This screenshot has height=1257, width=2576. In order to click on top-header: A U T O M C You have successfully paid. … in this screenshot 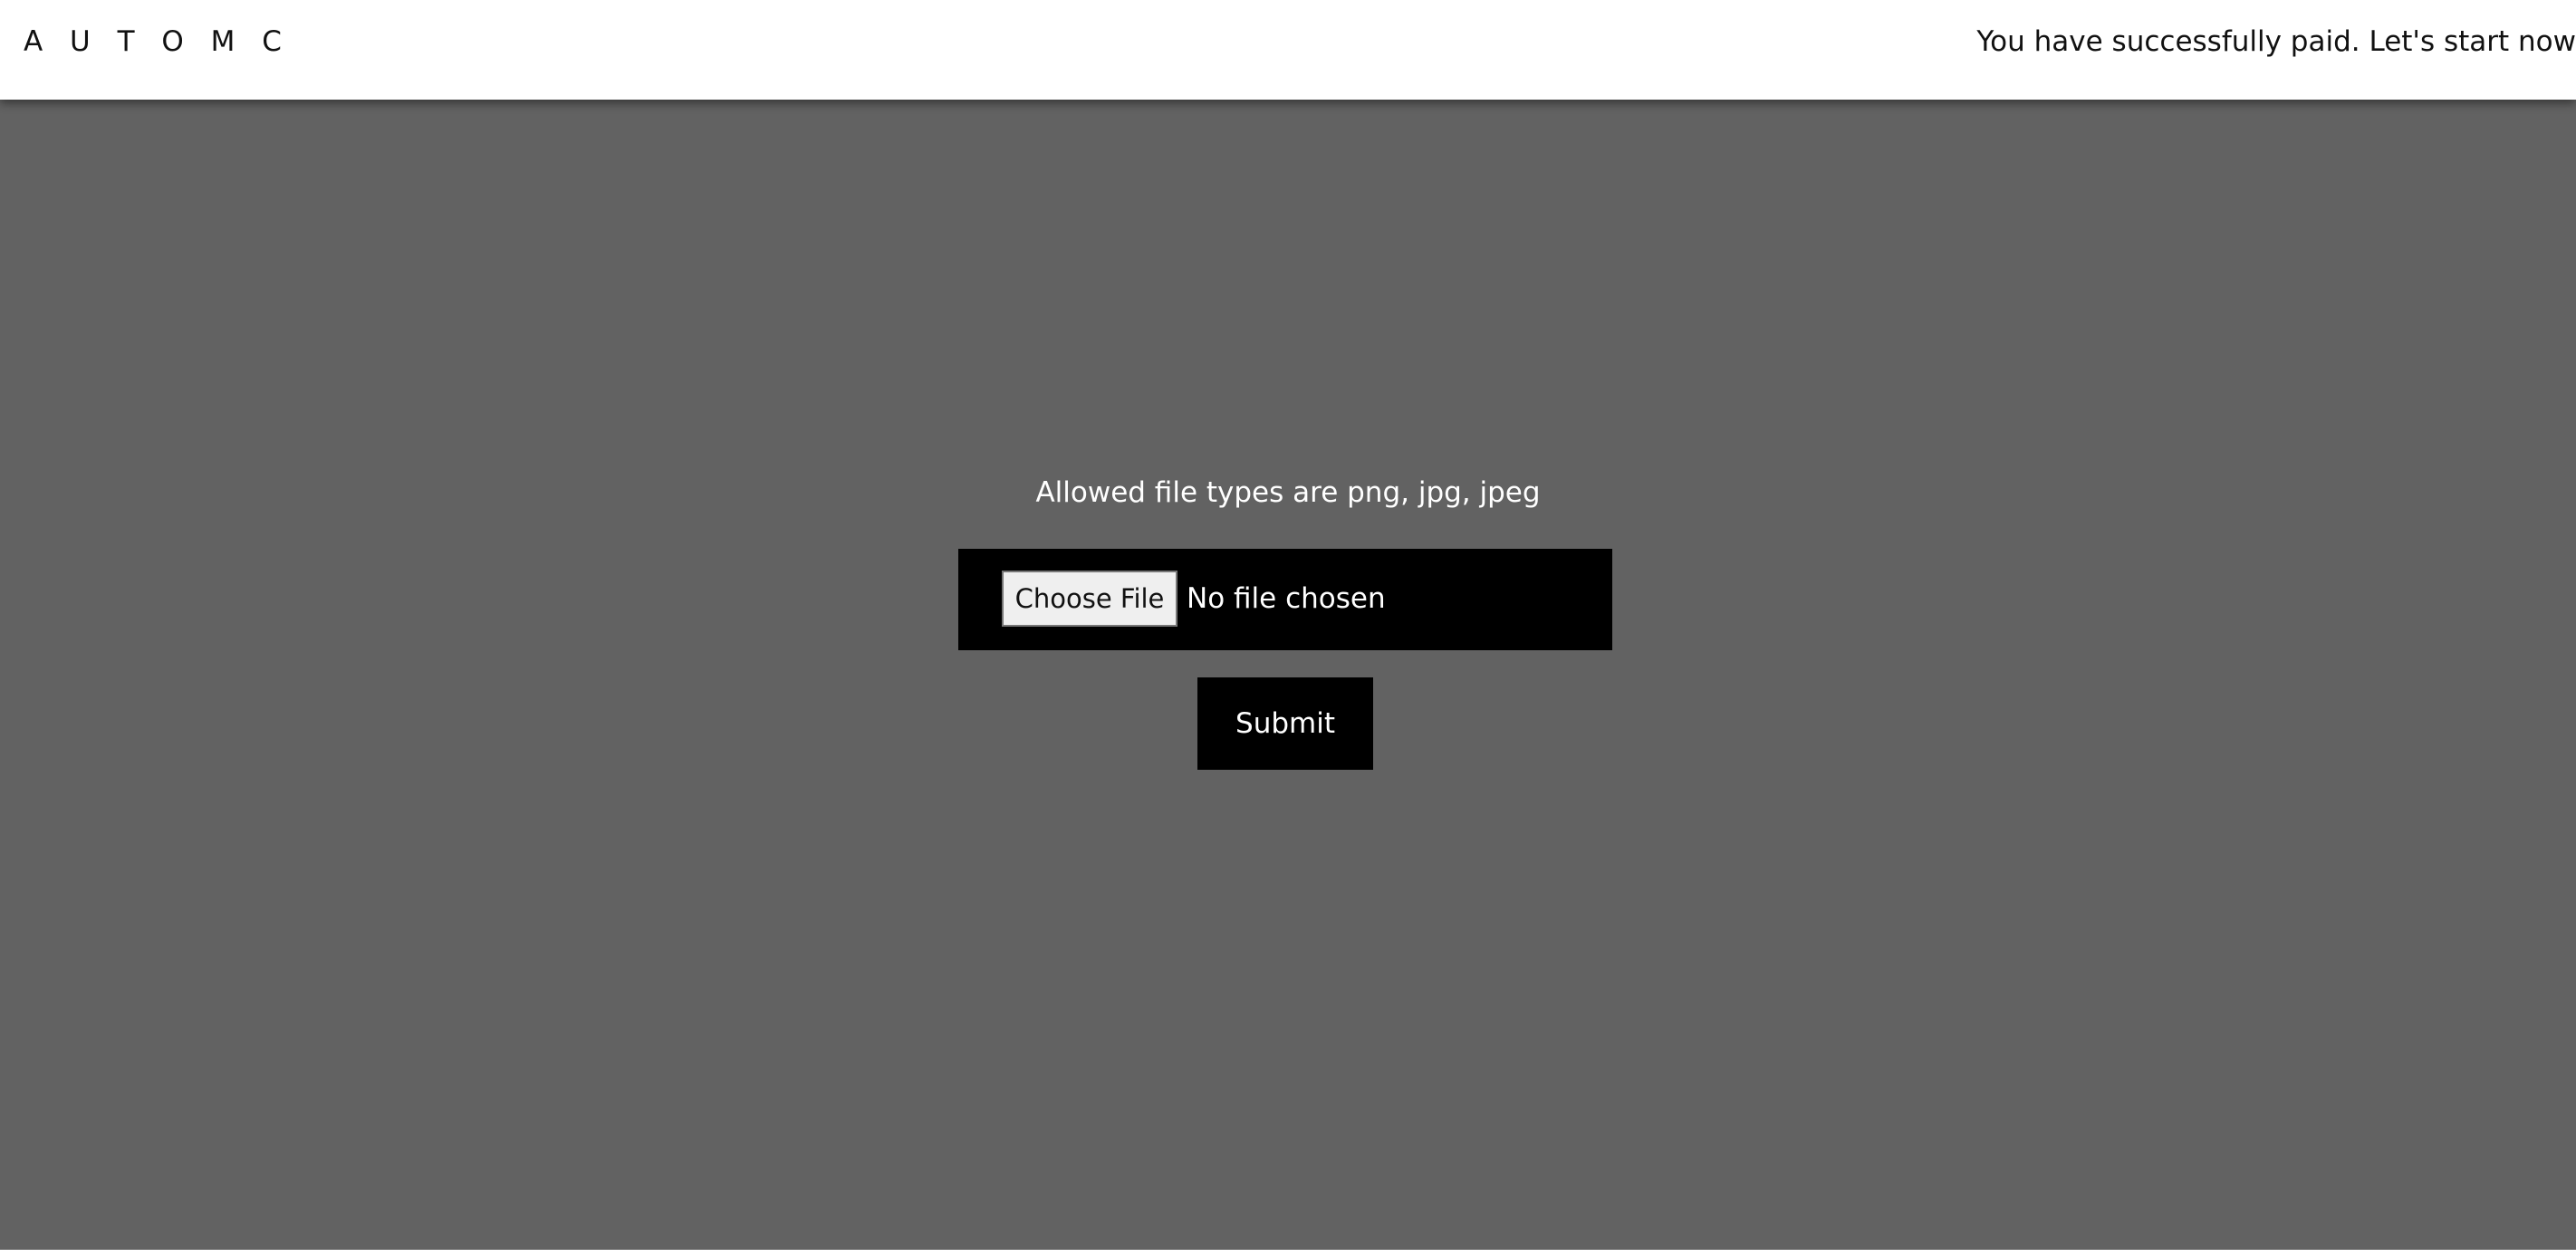, I will do `click(1288, 50)`.